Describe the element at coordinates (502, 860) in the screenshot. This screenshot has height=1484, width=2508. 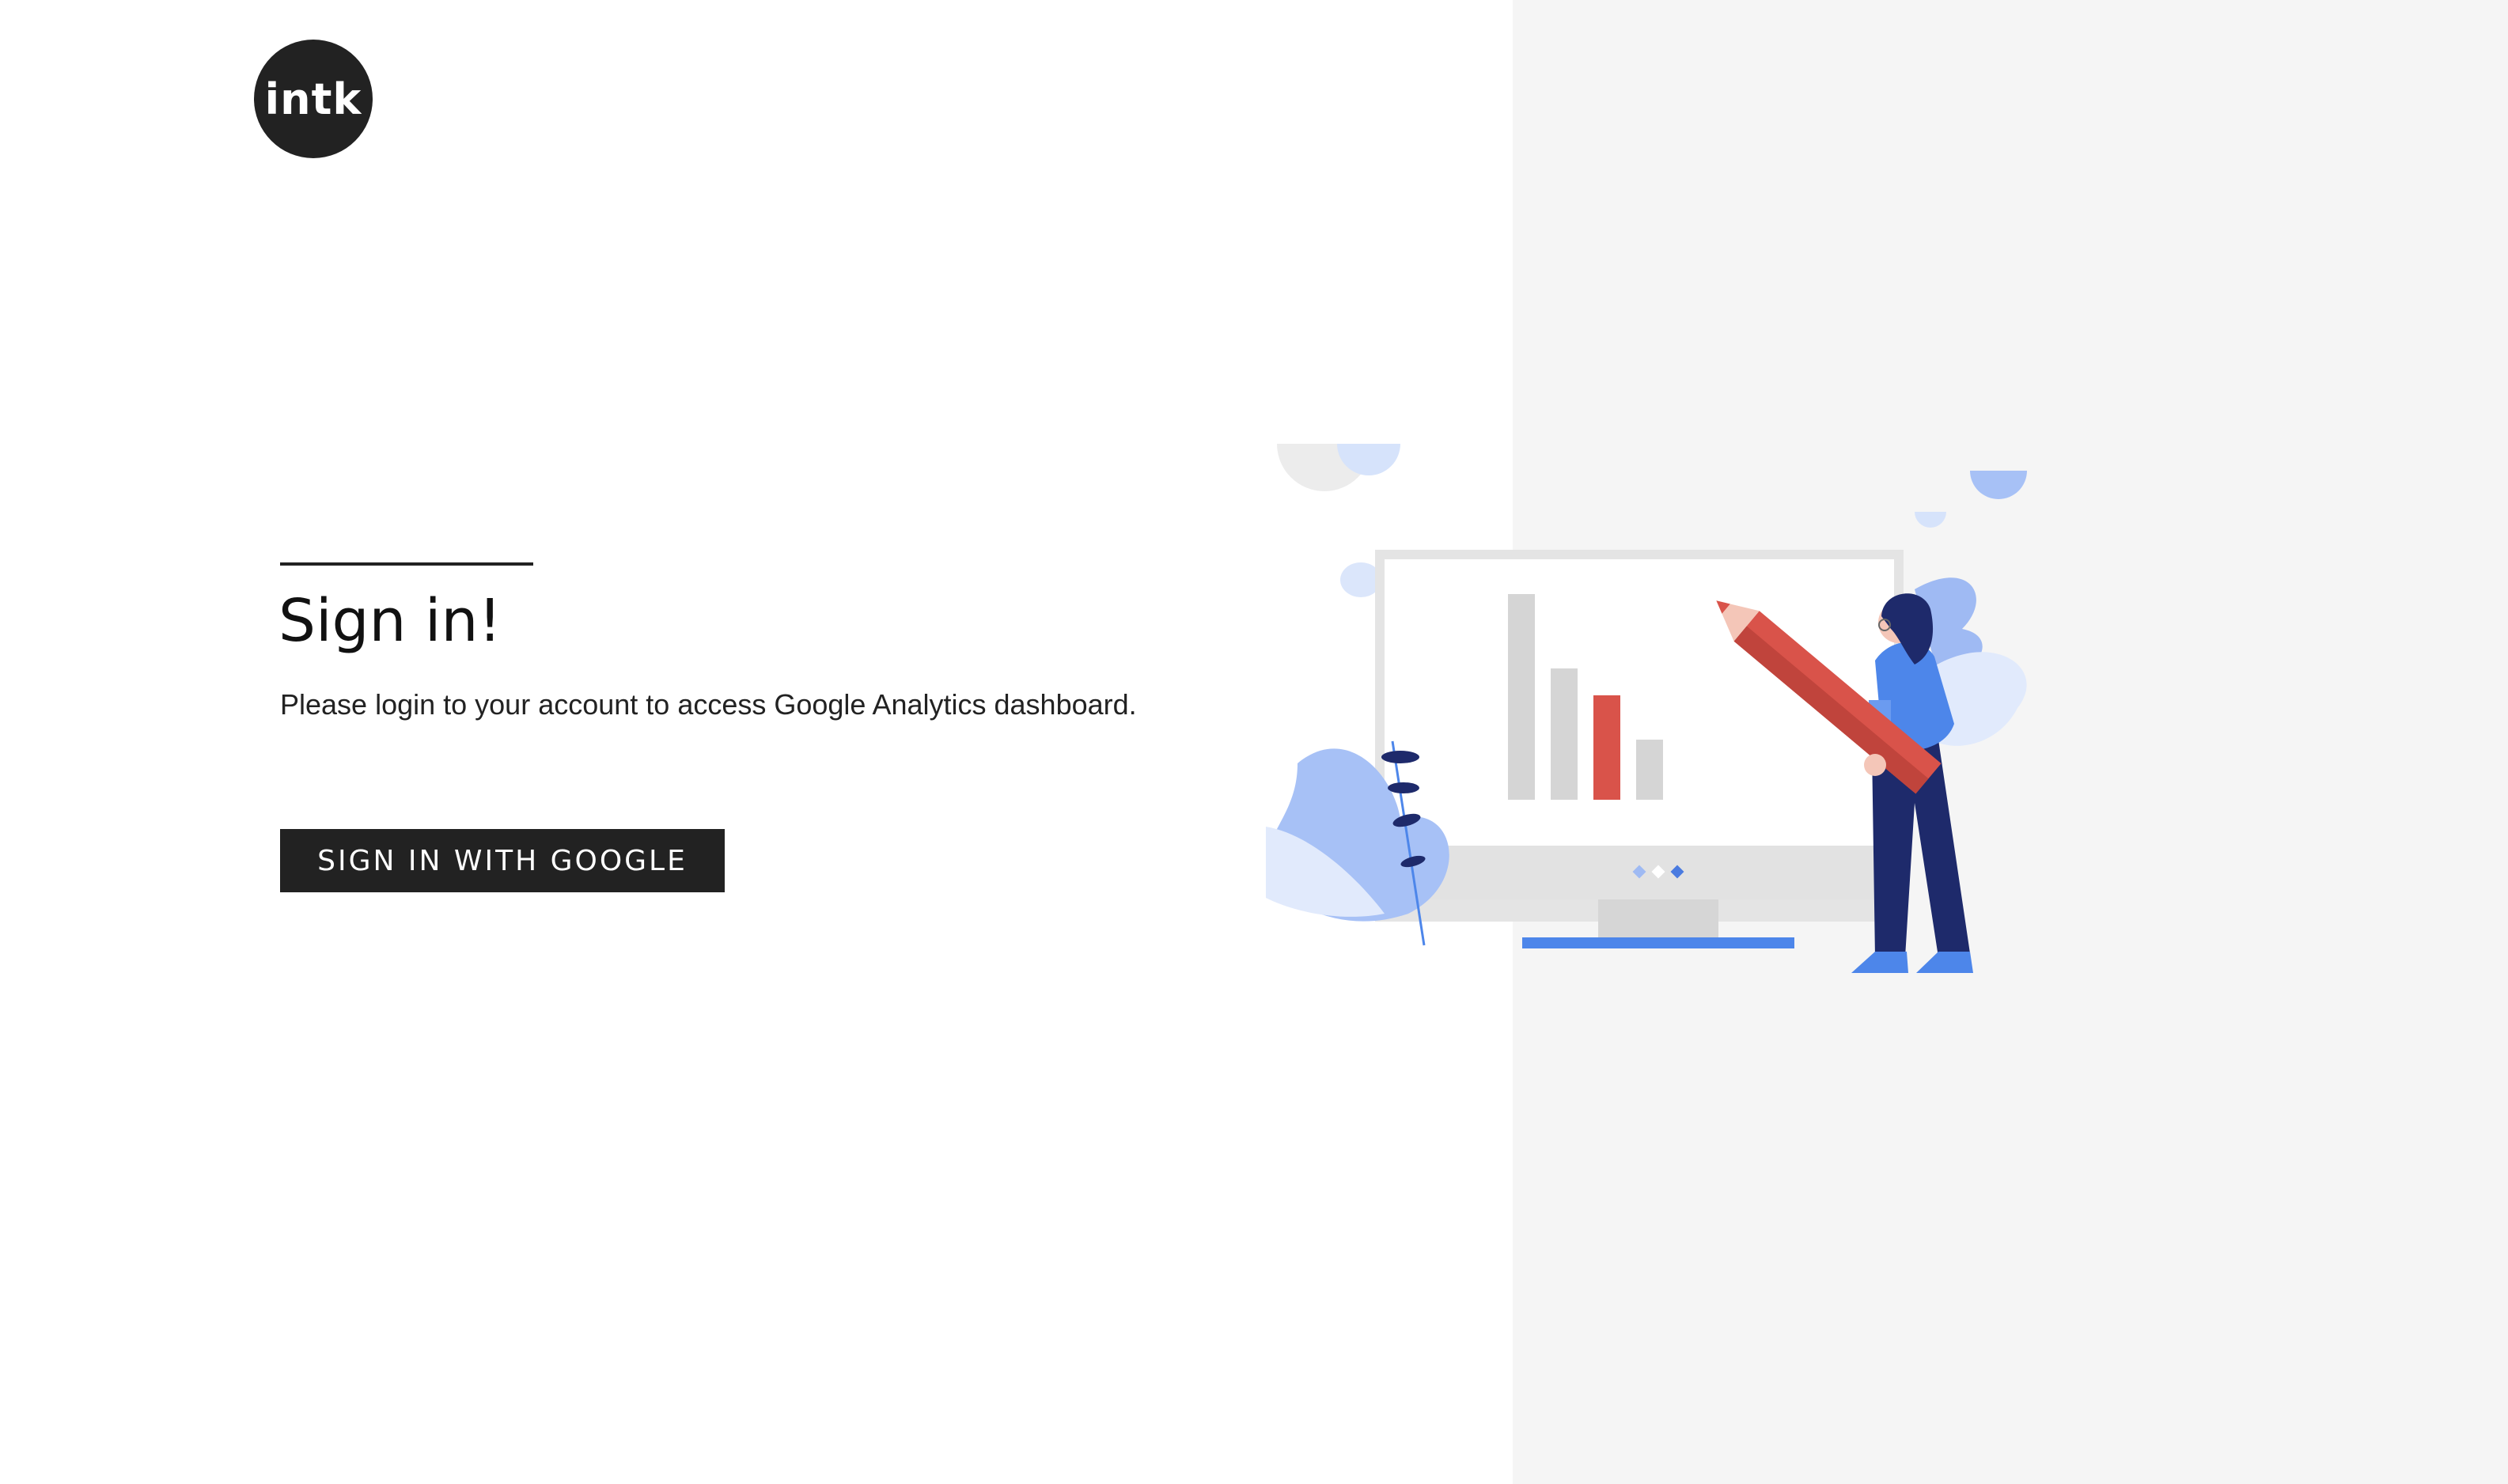
I see `sign-in-with-google-button: SIGN IN WITH GOOGLE` at that location.